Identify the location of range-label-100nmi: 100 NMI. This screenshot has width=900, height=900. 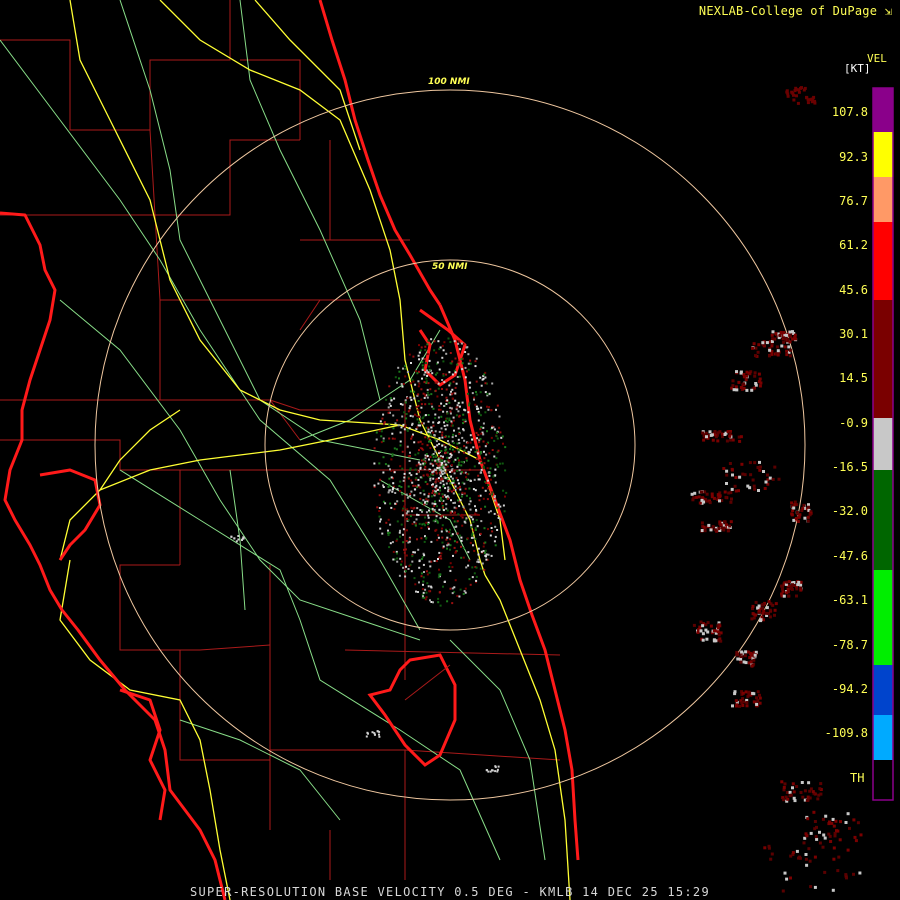
(449, 82).